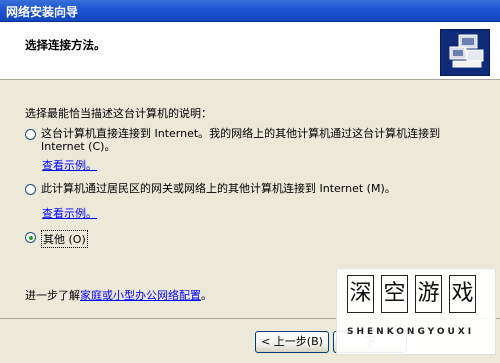 This screenshot has width=500, height=363. I want to click on watermark-char: 深, so click(360, 294).